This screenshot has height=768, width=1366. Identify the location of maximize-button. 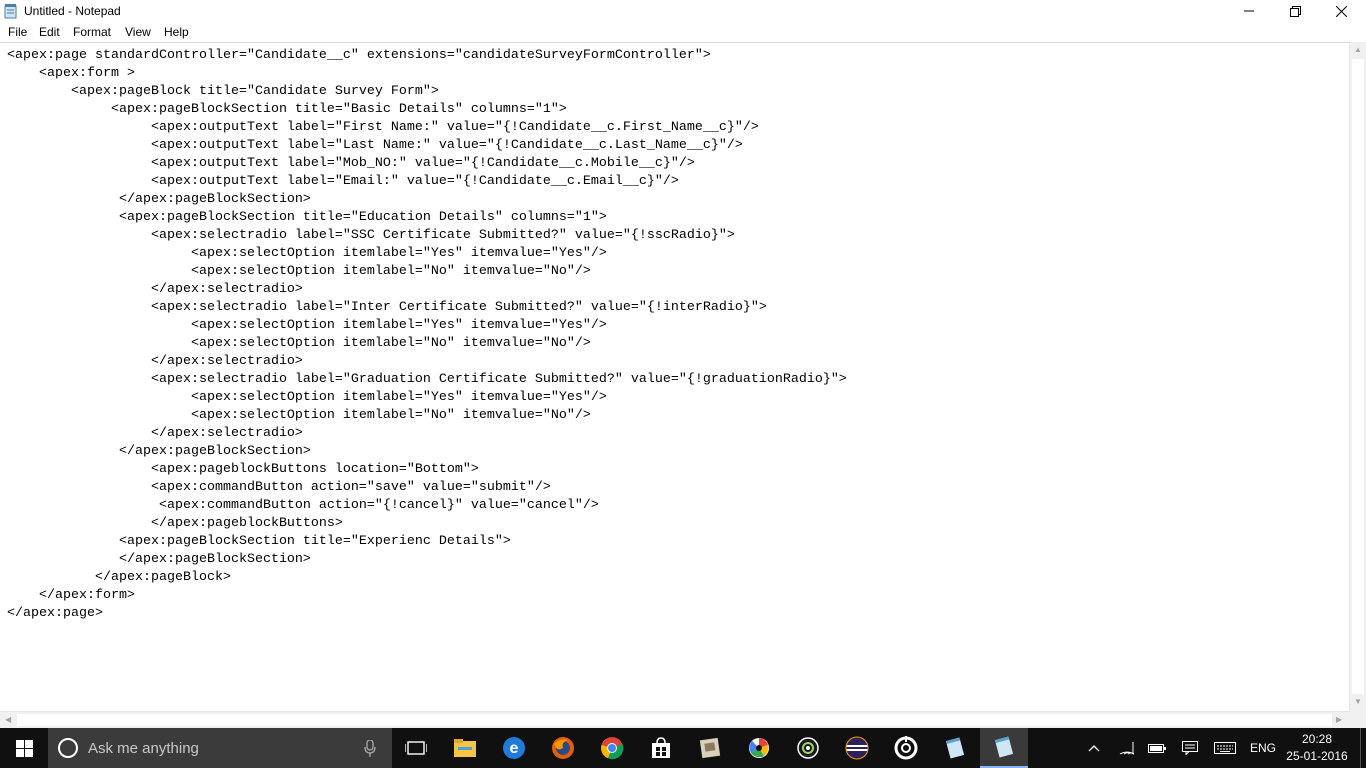
(1295, 11).